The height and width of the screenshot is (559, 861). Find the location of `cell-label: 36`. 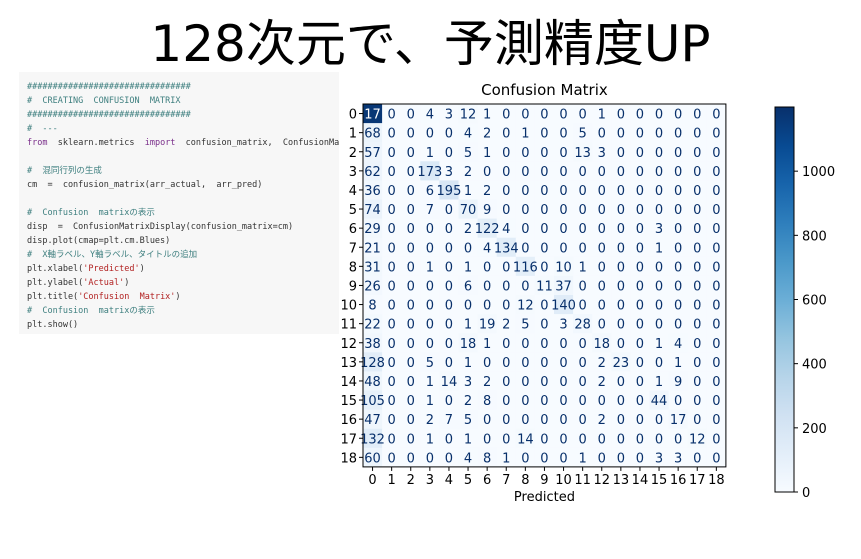

cell-label: 36 is located at coordinates (372, 191).